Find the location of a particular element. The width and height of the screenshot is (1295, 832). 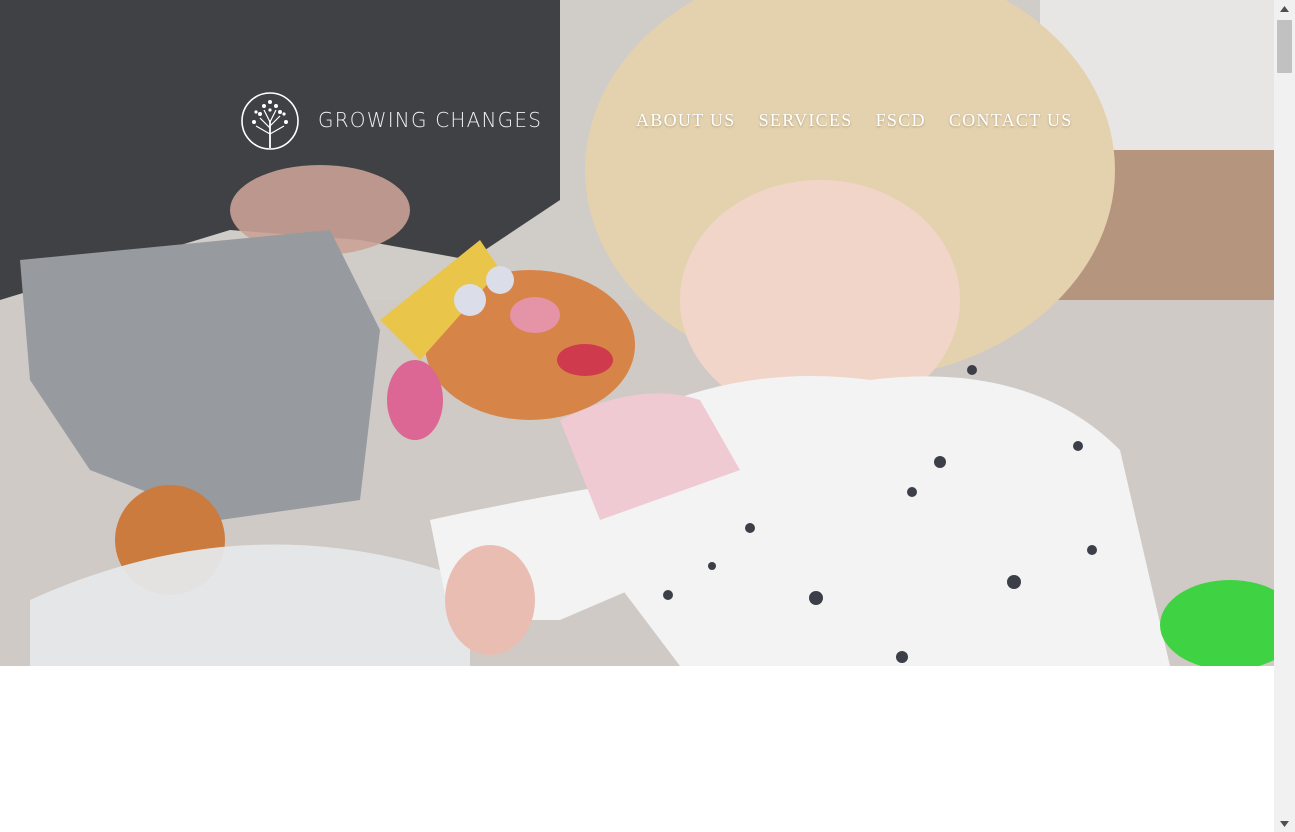

vertical-scrollbar is located at coordinates (1284, 416).